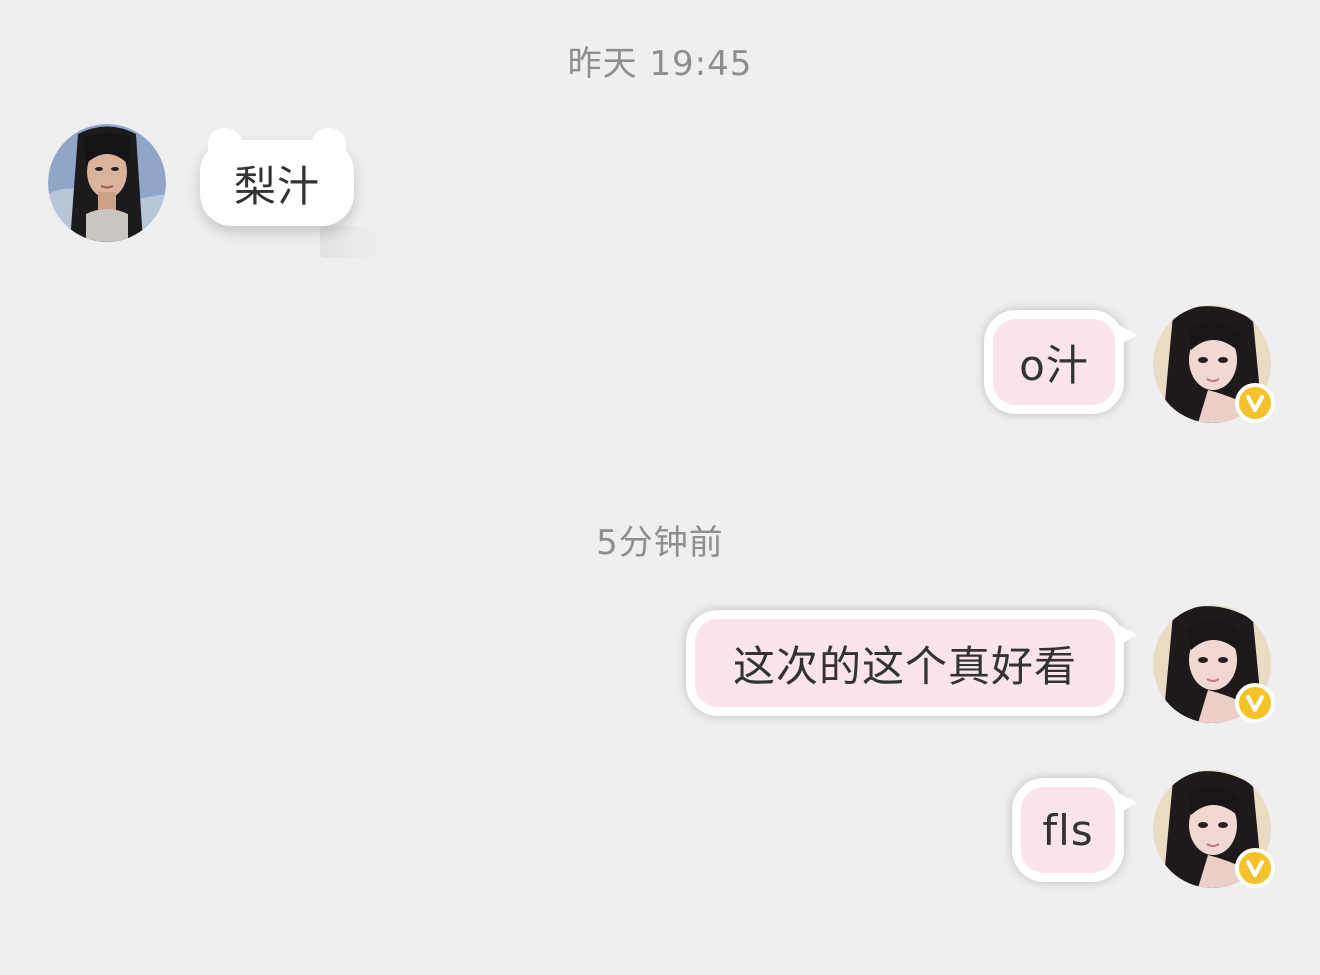 This screenshot has height=975, width=1320. I want to click on other-user-avatar-image, so click(107, 183).